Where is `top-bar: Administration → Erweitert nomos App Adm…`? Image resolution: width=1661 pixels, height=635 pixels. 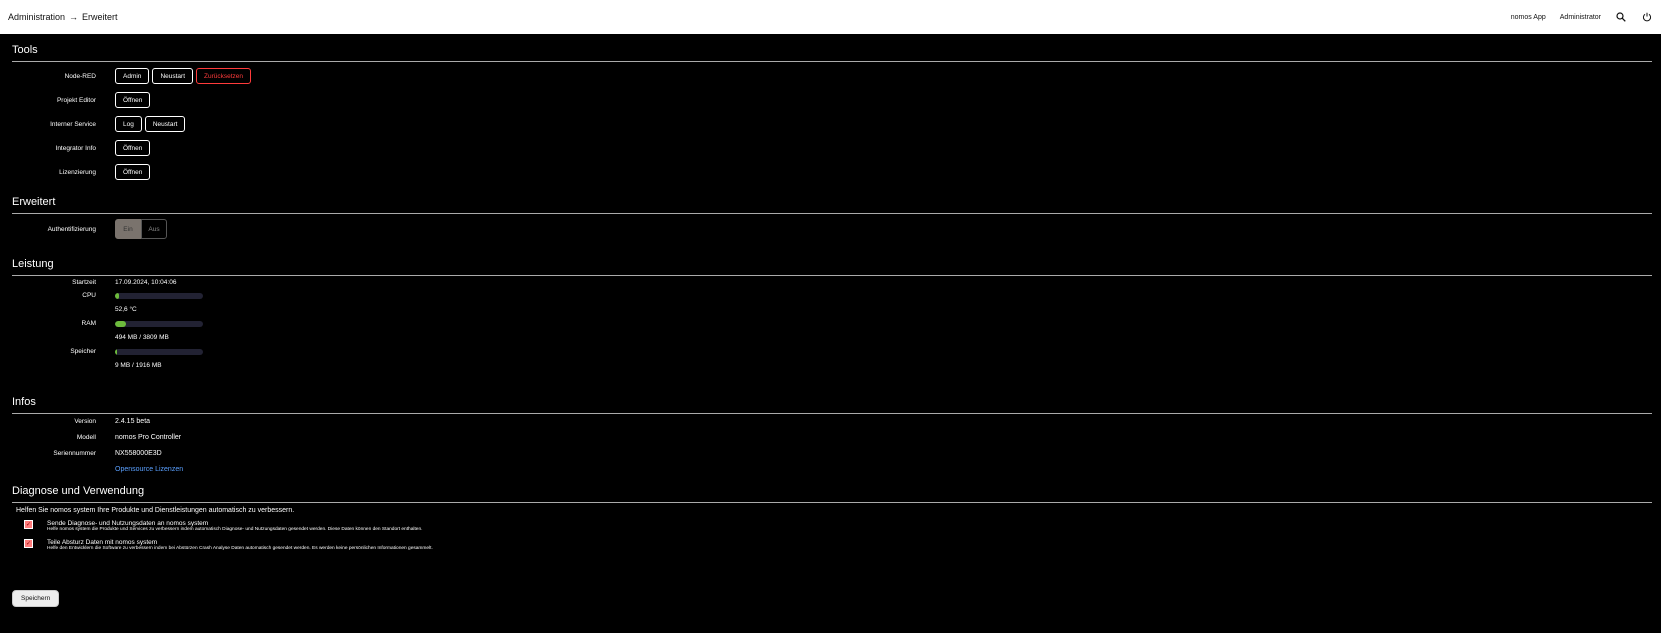
top-bar: Administration → Erweitert nomos App Adm… is located at coordinates (830, 17).